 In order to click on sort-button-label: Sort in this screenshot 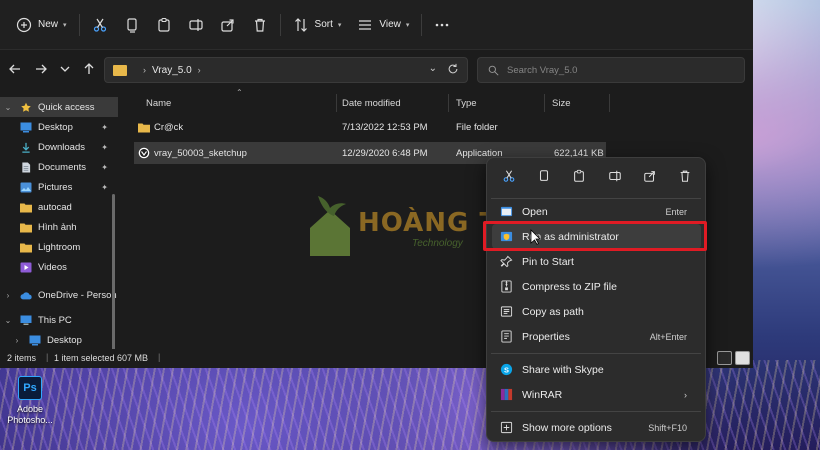, I will do `click(323, 24)`.